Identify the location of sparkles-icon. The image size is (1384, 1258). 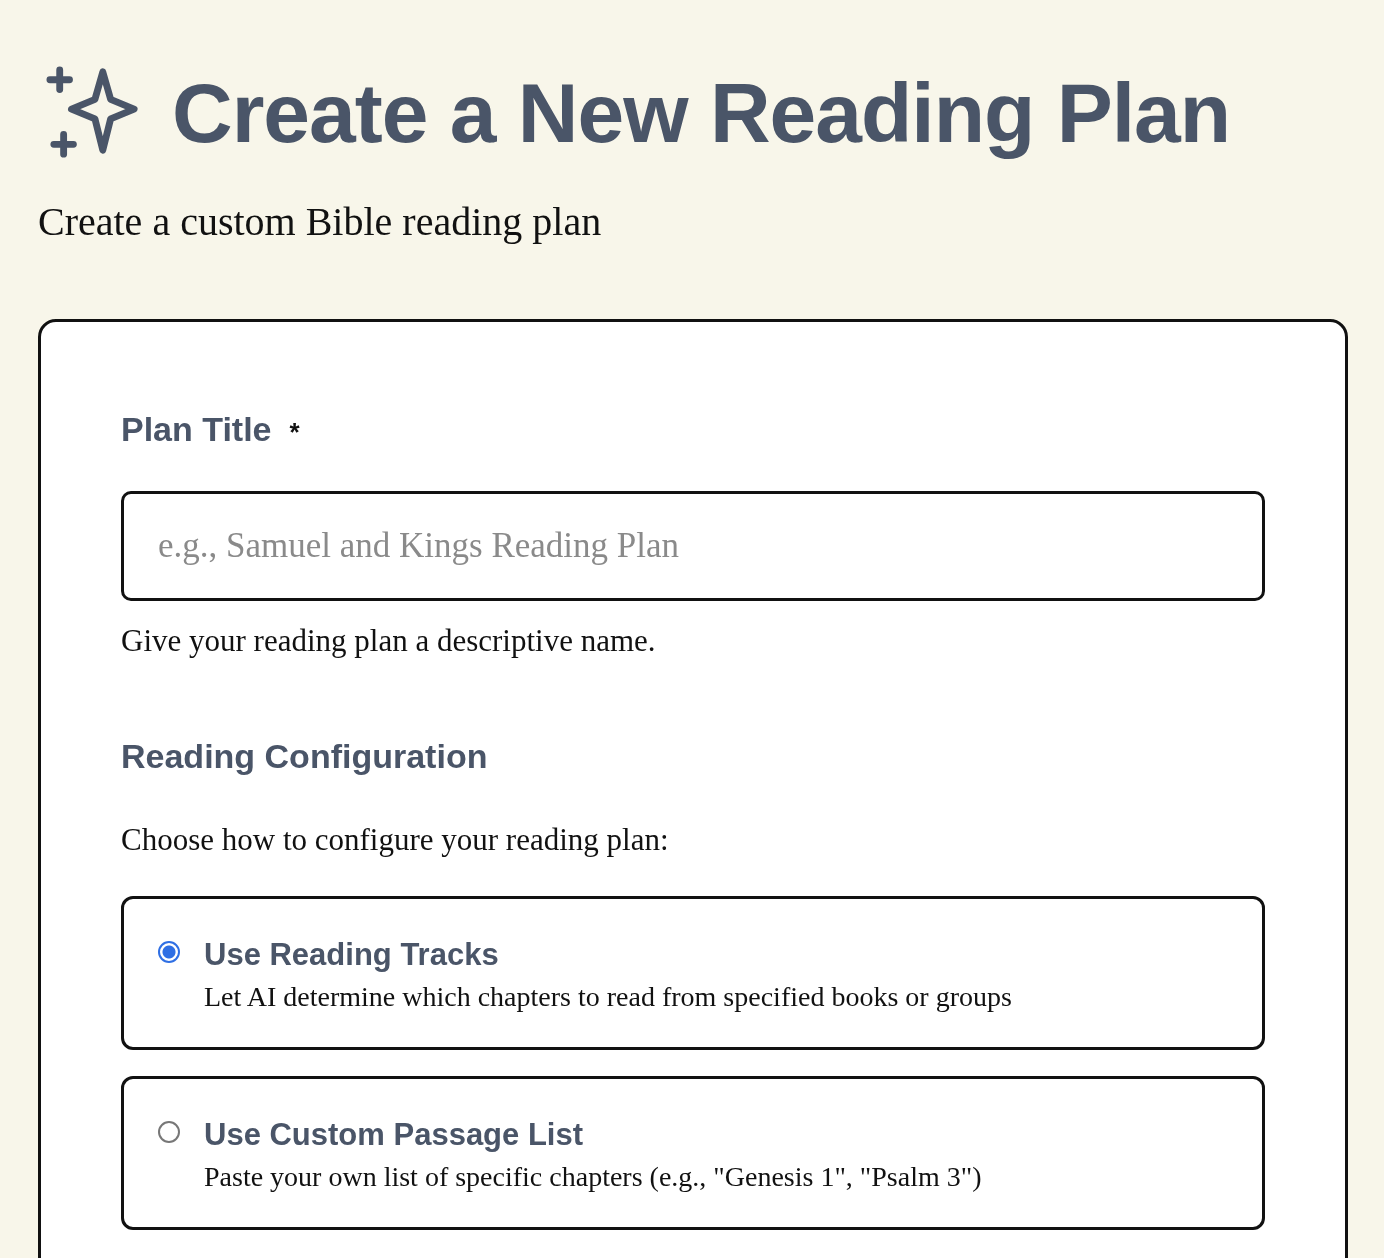
(93, 113).